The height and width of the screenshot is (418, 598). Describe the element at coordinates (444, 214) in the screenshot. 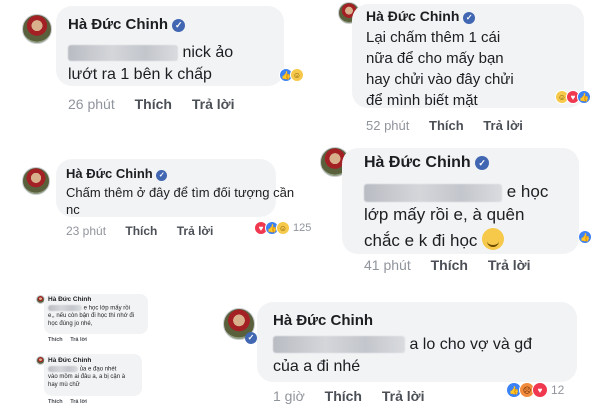

I see `comment-text-line-2: lớp mấy rồi e, à quên` at that location.